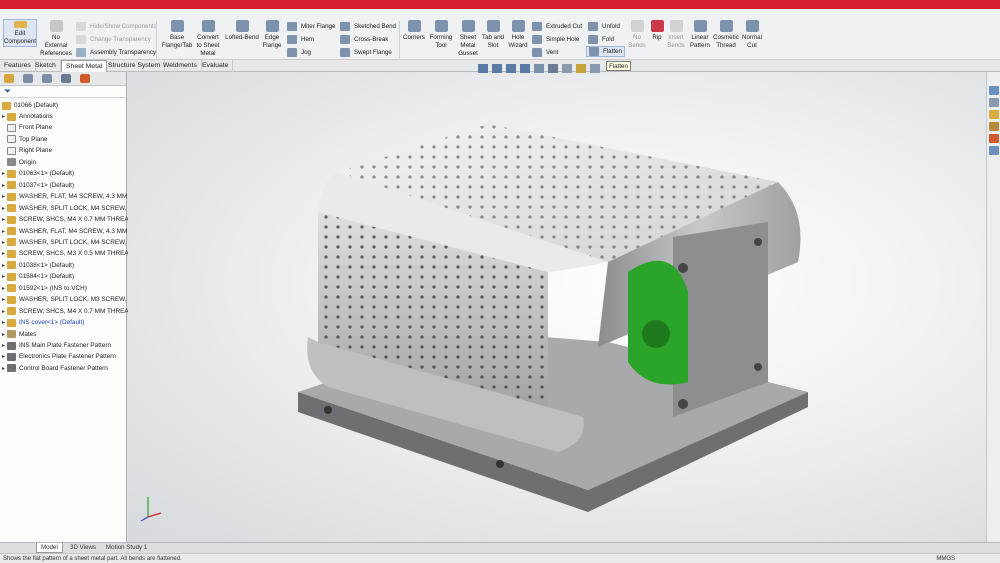 The width and height of the screenshot is (1000, 563). What do you see at coordinates (441, 35) in the screenshot?
I see `forming-tool-button: Forming Tool` at bounding box center [441, 35].